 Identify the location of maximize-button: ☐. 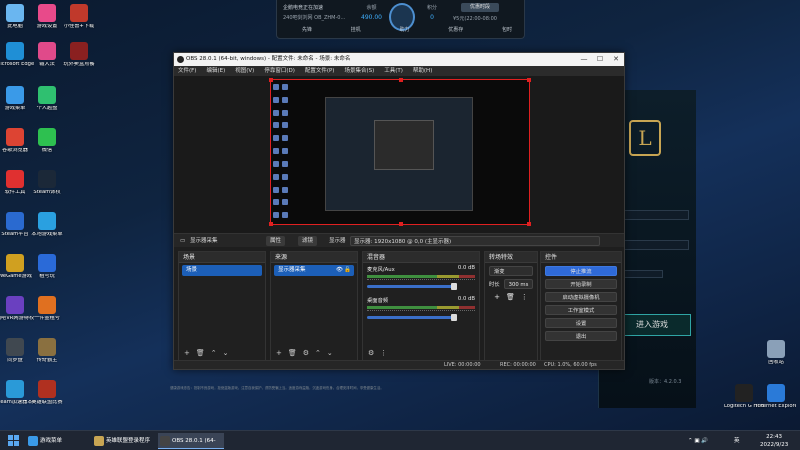
(600, 59).